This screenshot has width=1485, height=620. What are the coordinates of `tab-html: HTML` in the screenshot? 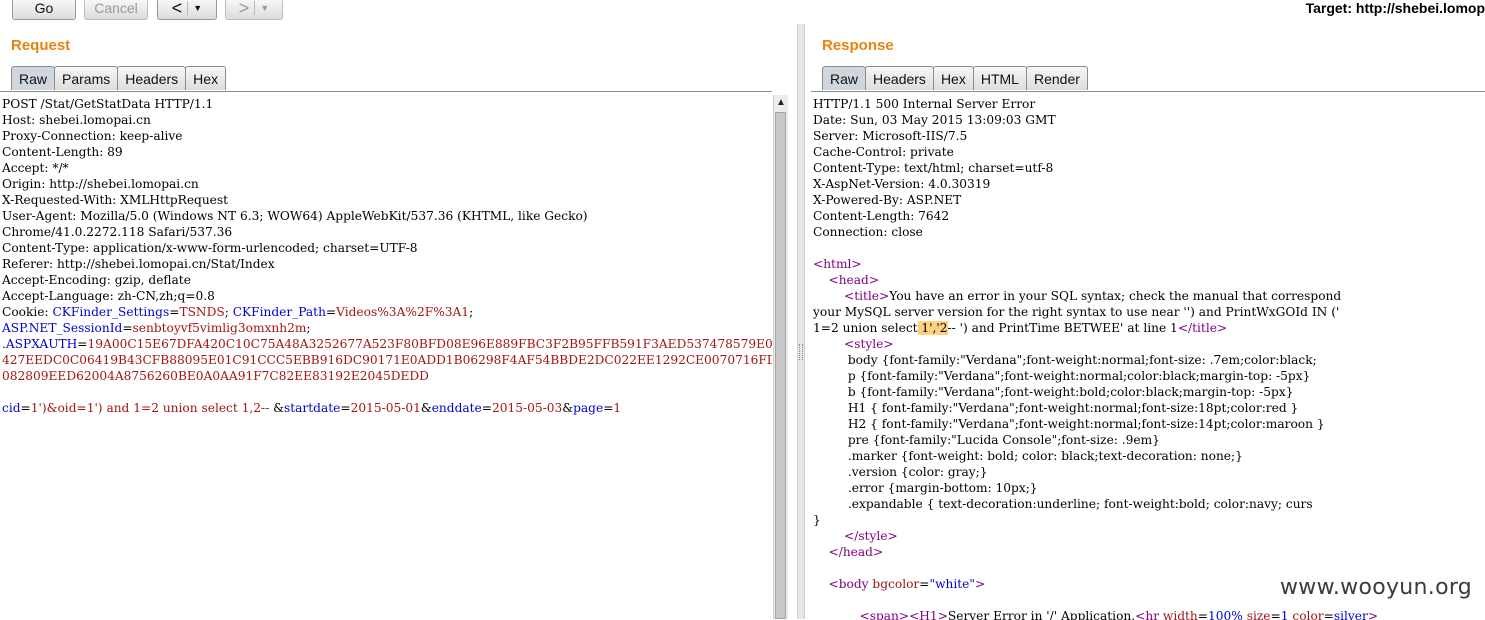 It's located at (999, 78).